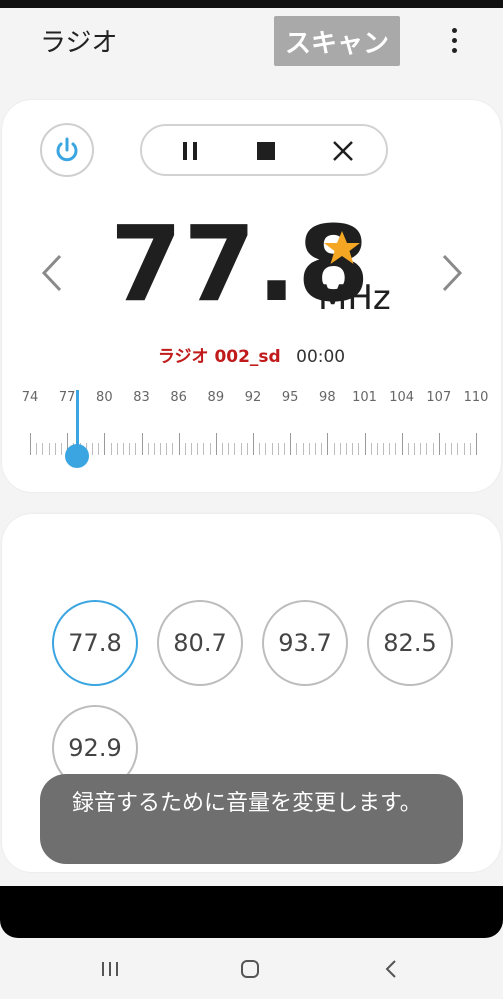 This screenshot has width=503, height=999. I want to click on scale-label: 89, so click(216, 397).